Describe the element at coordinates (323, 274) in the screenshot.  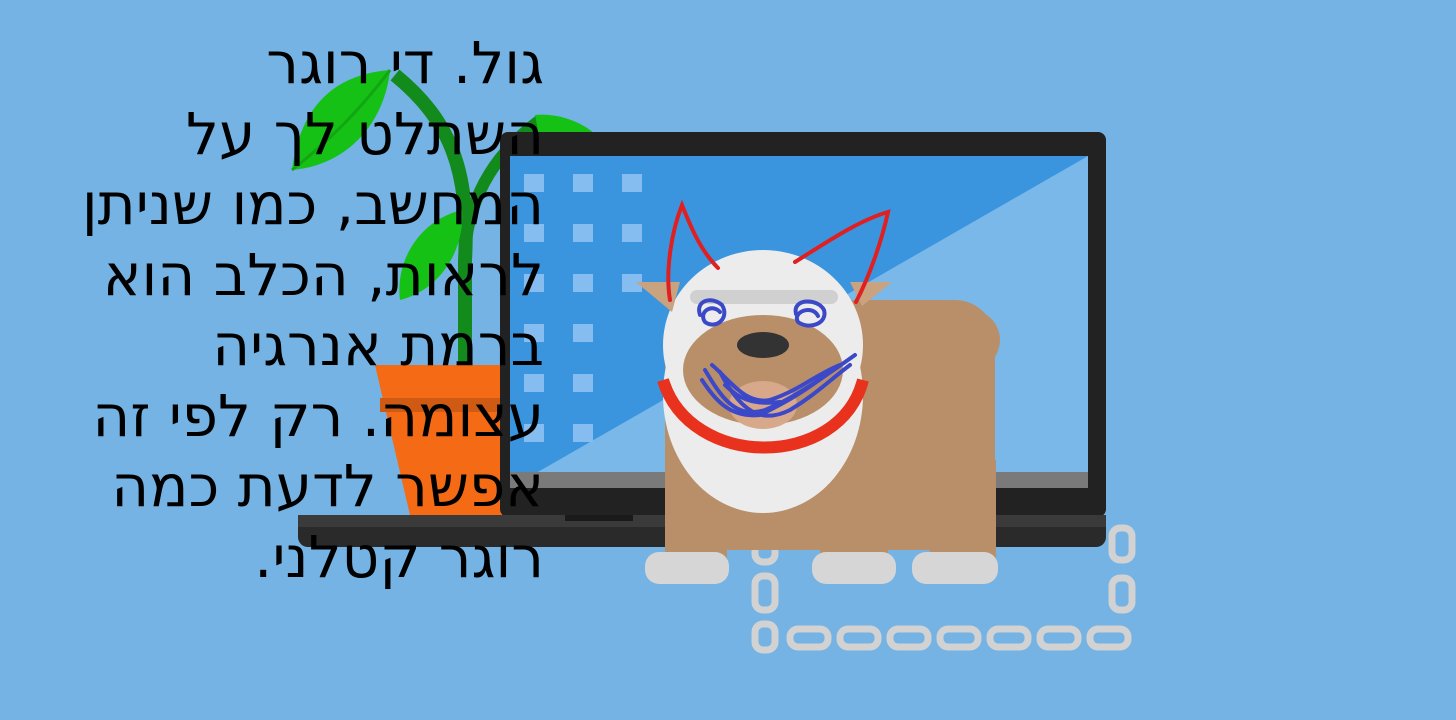
I see `caption-line: לראות, הכלב הוא` at that location.